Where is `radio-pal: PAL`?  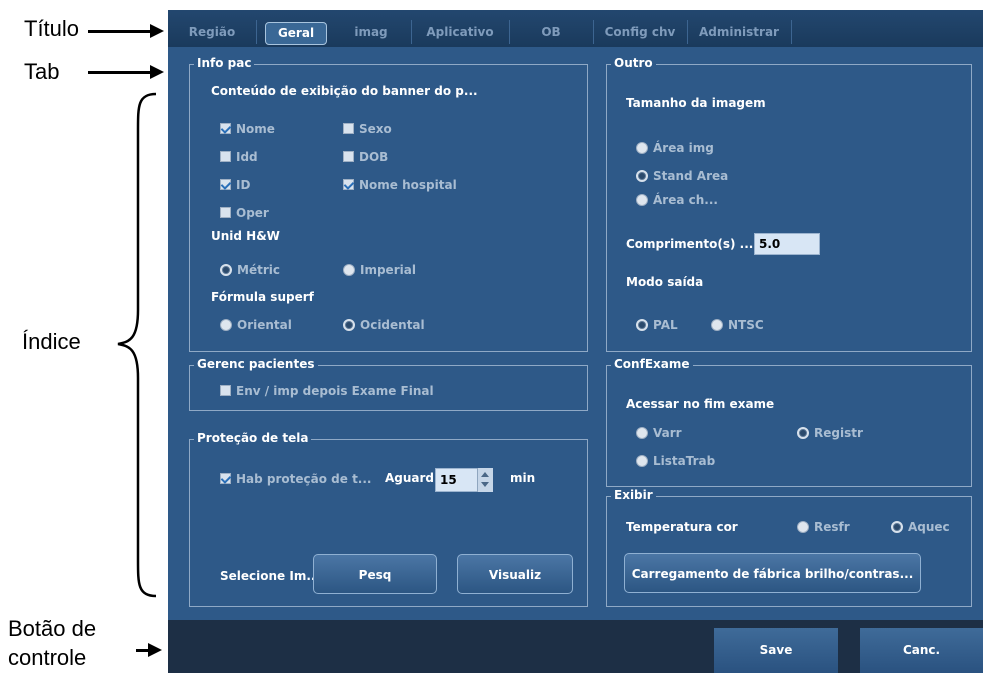
radio-pal: PAL is located at coordinates (657, 325).